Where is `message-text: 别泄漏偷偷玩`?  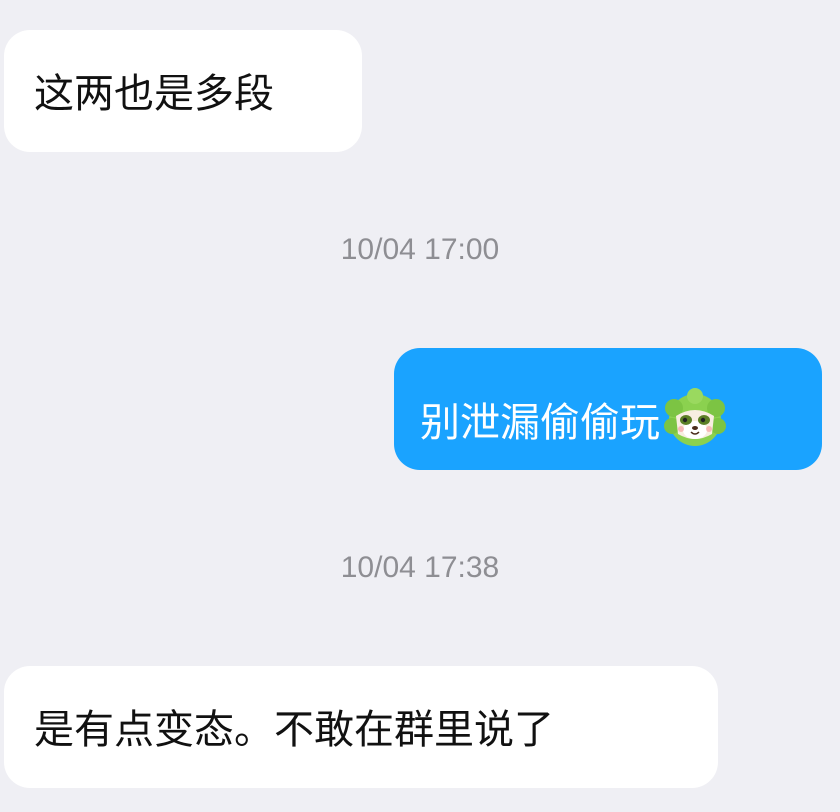 message-text: 别泄漏偷偷玩 is located at coordinates (540, 423).